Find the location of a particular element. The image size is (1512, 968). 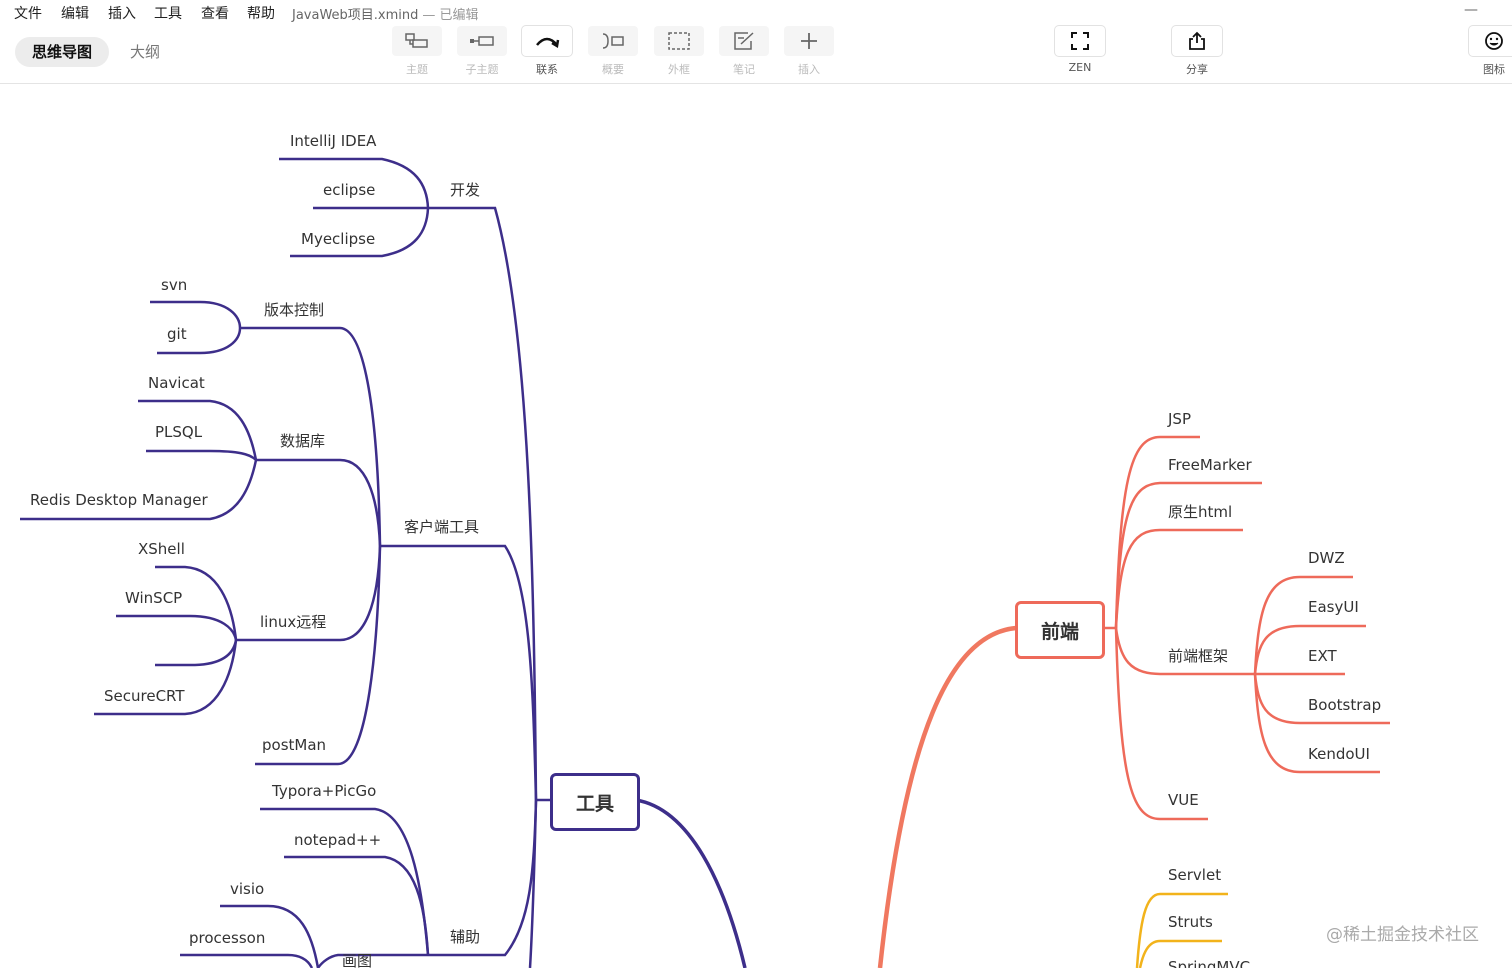

linux-item: XShell is located at coordinates (161, 549).